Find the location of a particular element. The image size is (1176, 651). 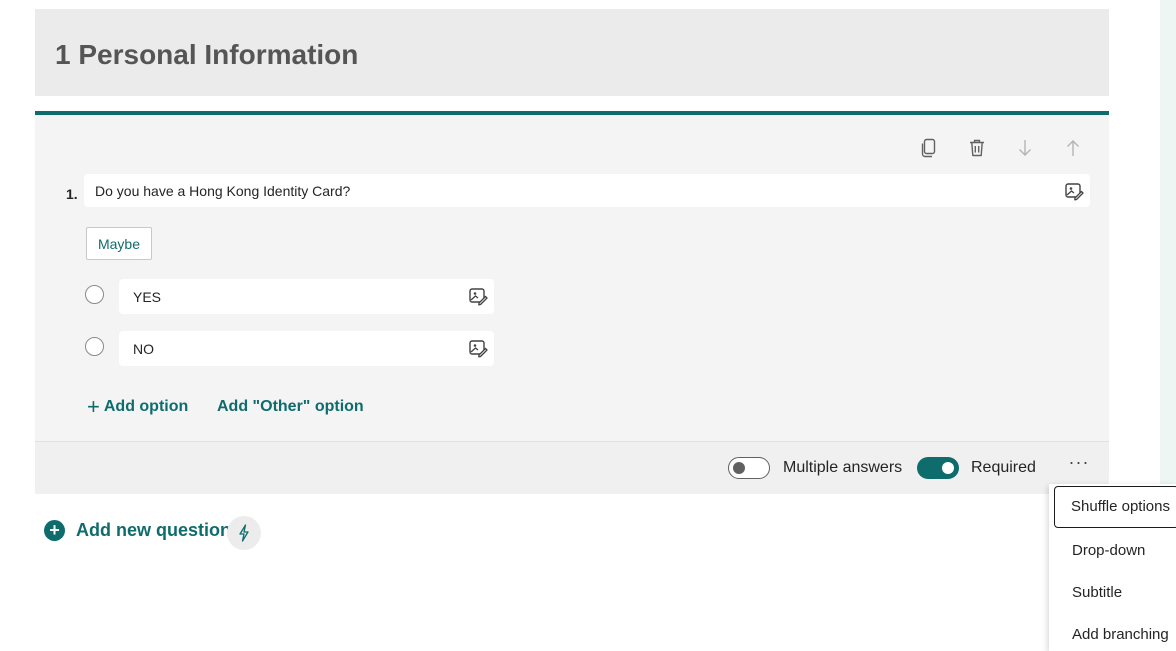

copy-icon is located at coordinates (928, 148).